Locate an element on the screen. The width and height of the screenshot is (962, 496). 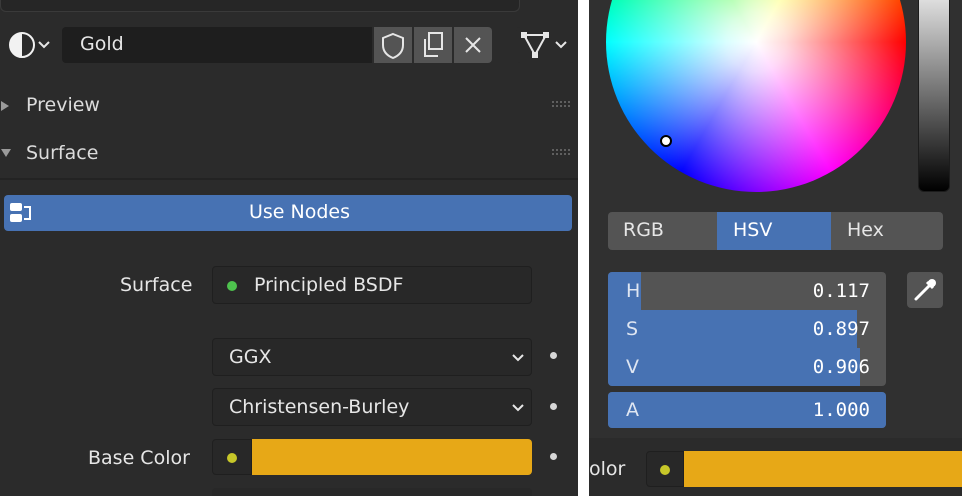
preview-panel-title: Preview is located at coordinates (63, 105).